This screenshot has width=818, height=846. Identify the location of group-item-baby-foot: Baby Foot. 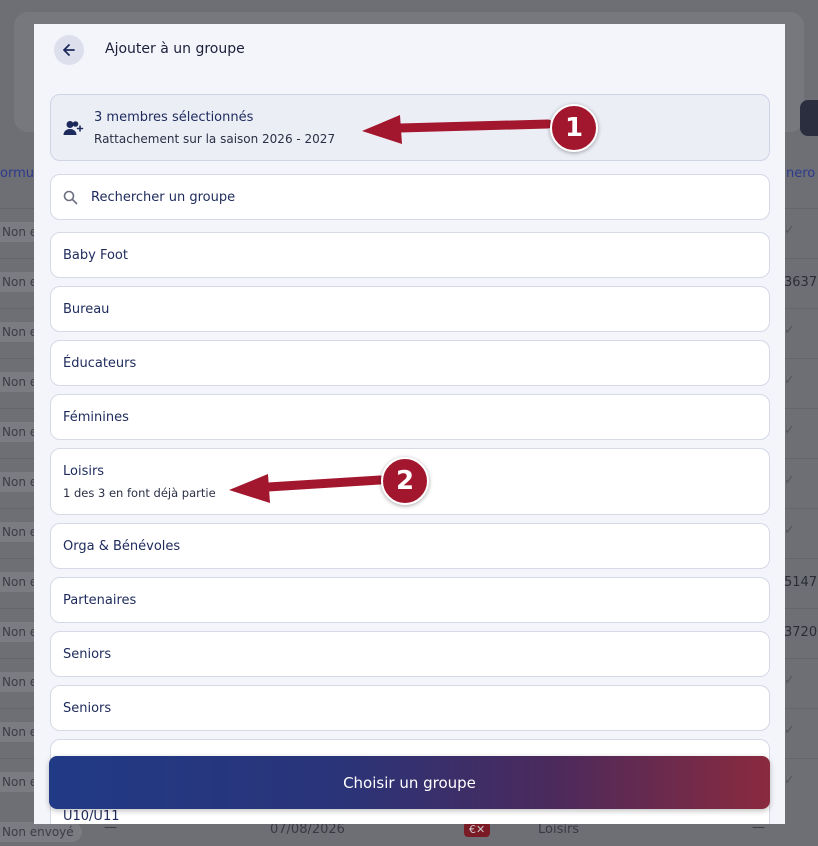
(410, 255).